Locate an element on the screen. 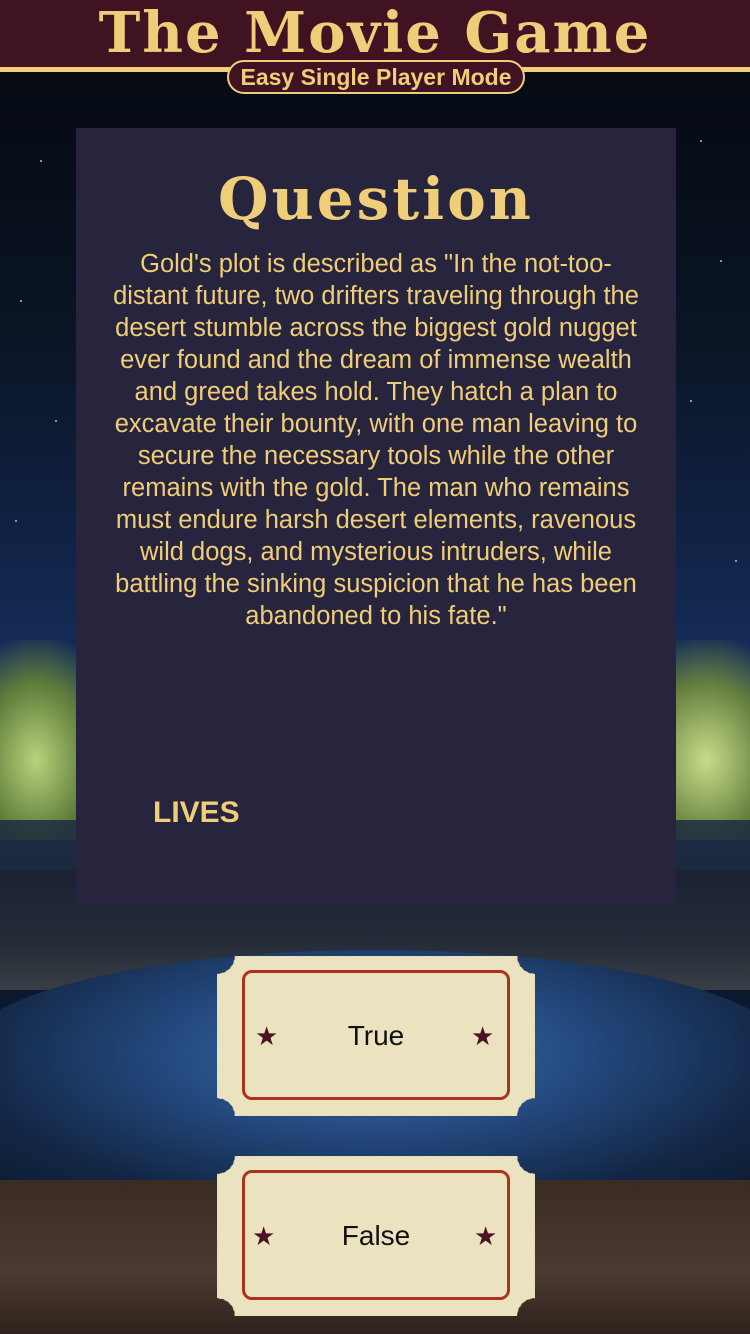 The width and height of the screenshot is (750, 1334). question-heading: Question is located at coordinates (376, 199).